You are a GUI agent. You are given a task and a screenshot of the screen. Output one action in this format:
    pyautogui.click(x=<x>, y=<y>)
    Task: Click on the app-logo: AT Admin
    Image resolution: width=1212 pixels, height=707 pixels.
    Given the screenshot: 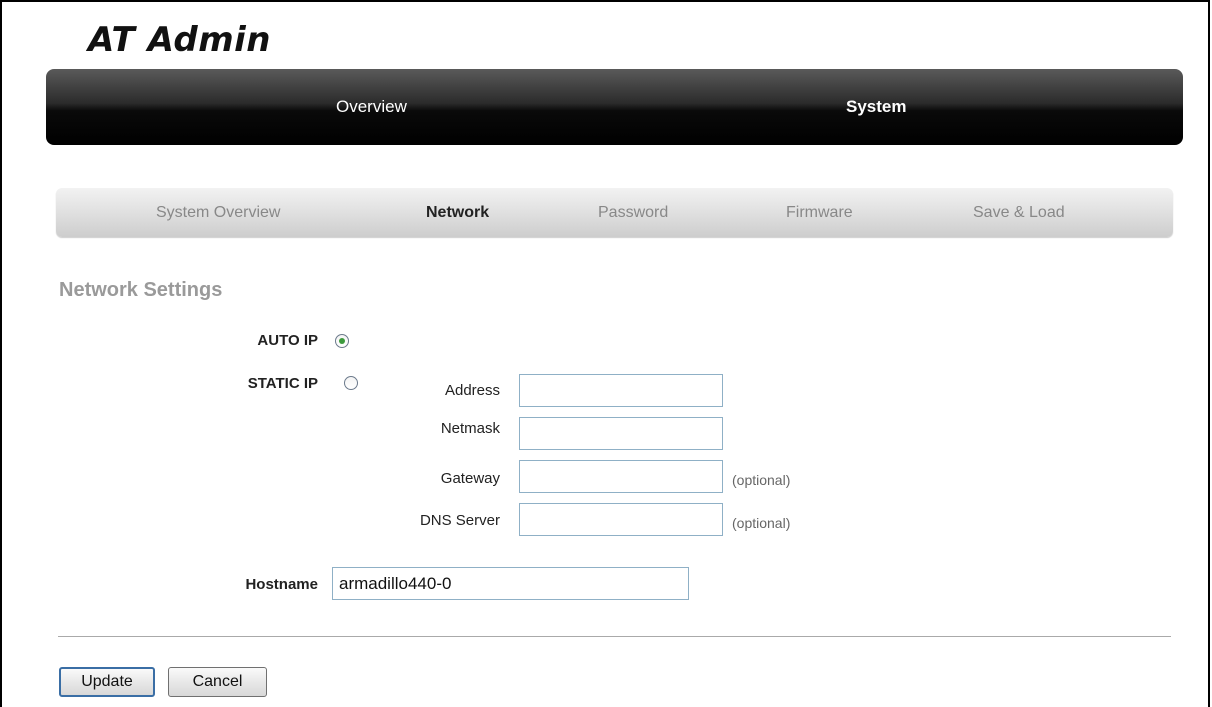 What is the action you would take?
    pyautogui.click(x=179, y=40)
    